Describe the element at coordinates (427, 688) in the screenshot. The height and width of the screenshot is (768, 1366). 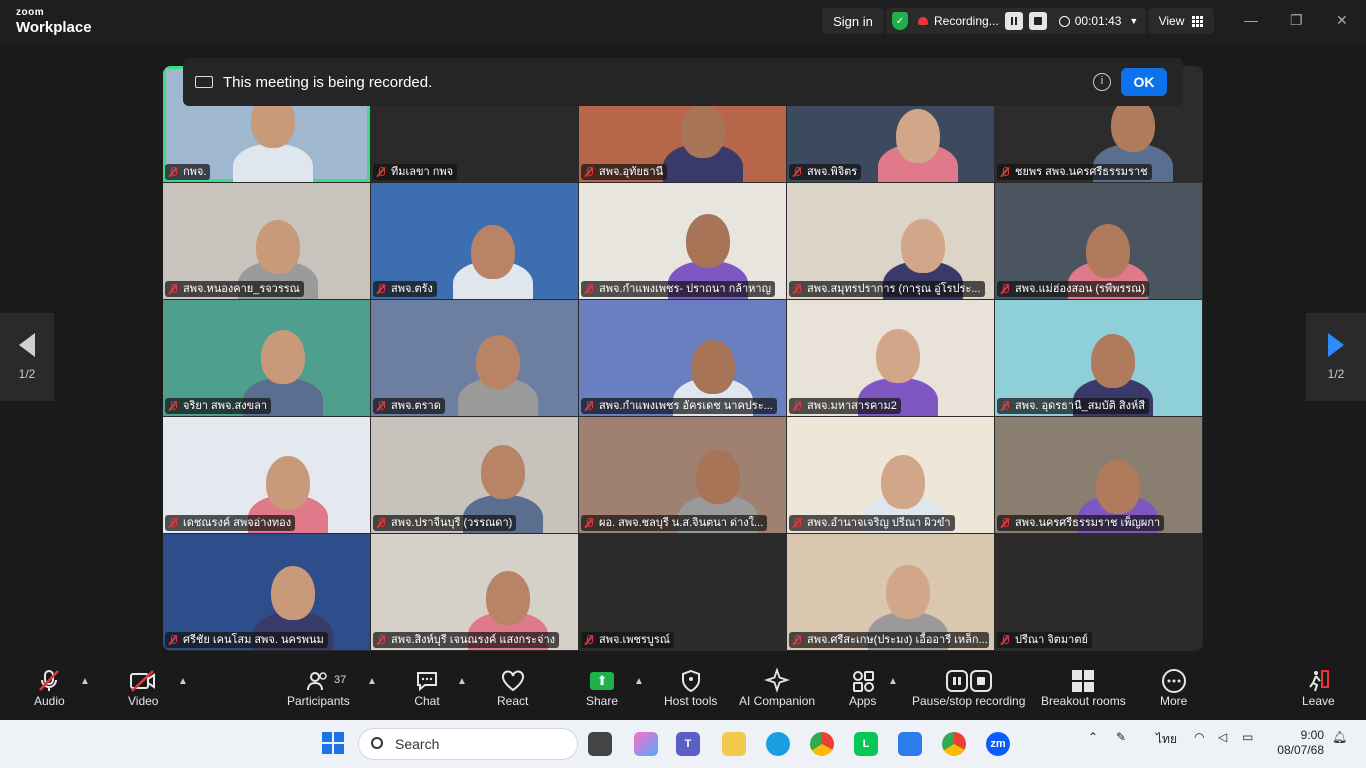
I see `chat-button: Chat` at that location.